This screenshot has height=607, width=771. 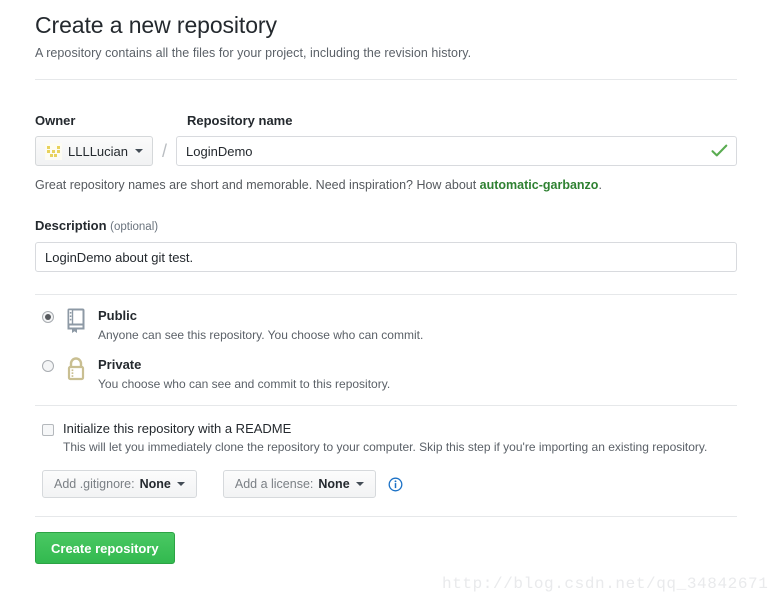 What do you see at coordinates (605, 584) in the screenshot?
I see `watermark: http://blog.csdn.net/qq_34842671` at bounding box center [605, 584].